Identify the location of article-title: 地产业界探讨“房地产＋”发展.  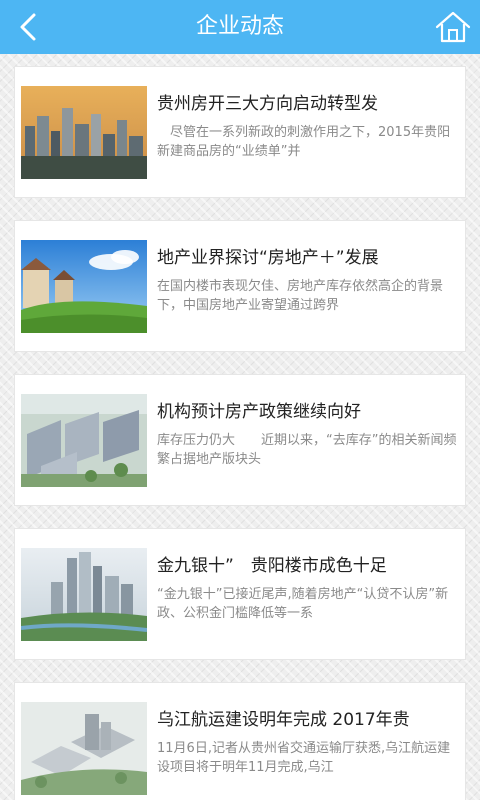
(268, 258).